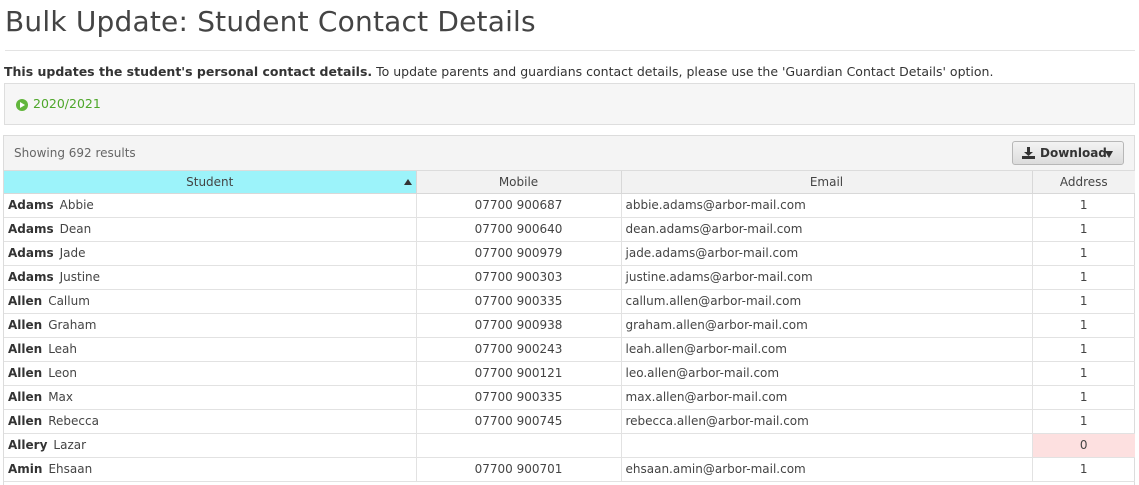 This screenshot has height=485, width=1139. What do you see at coordinates (210, 301) in the screenshot?
I see `student-cell: Allen Callum` at bounding box center [210, 301].